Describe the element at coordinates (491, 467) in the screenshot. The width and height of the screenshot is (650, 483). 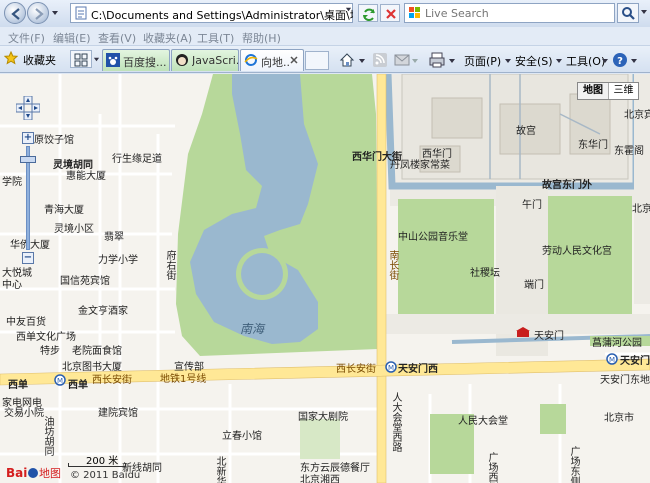
I see `map-label: 广场西侧路` at that location.